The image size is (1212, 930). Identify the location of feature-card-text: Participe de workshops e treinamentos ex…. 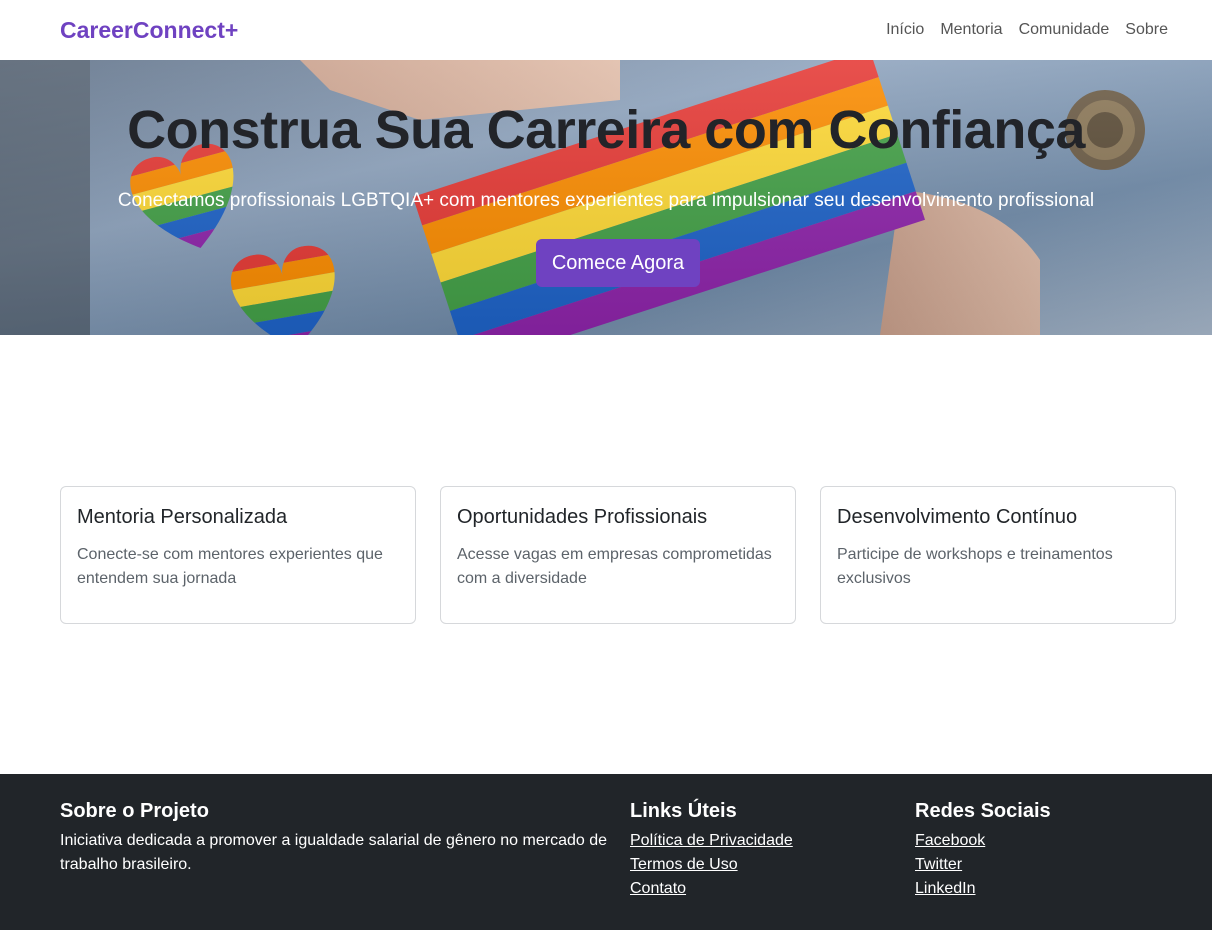
(975, 566).